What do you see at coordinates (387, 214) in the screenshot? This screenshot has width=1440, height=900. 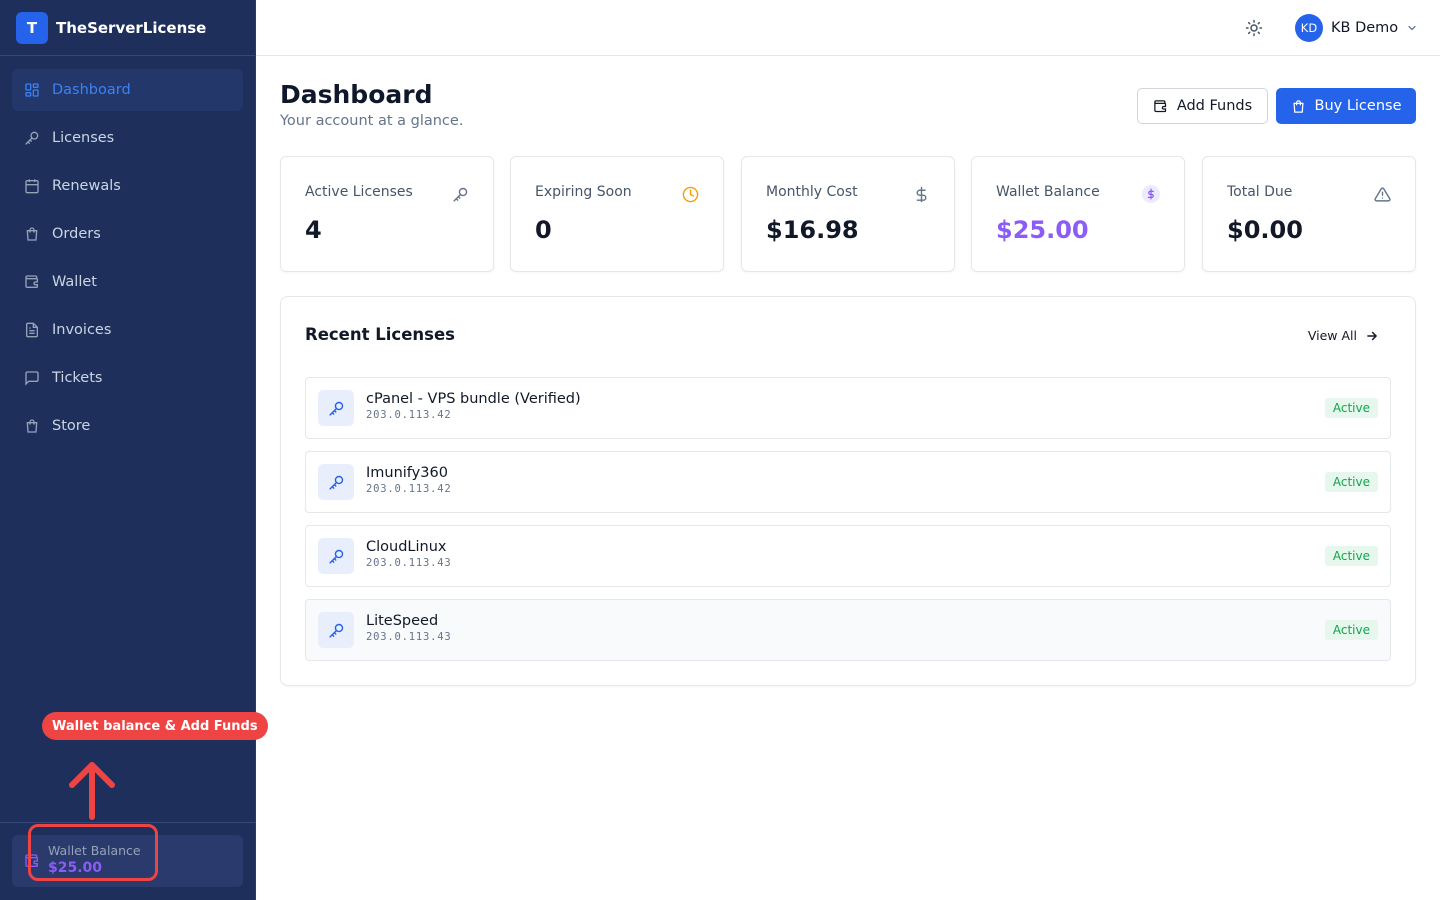 I see `stat-card-active-licenses: Active Licenses 4` at bounding box center [387, 214].